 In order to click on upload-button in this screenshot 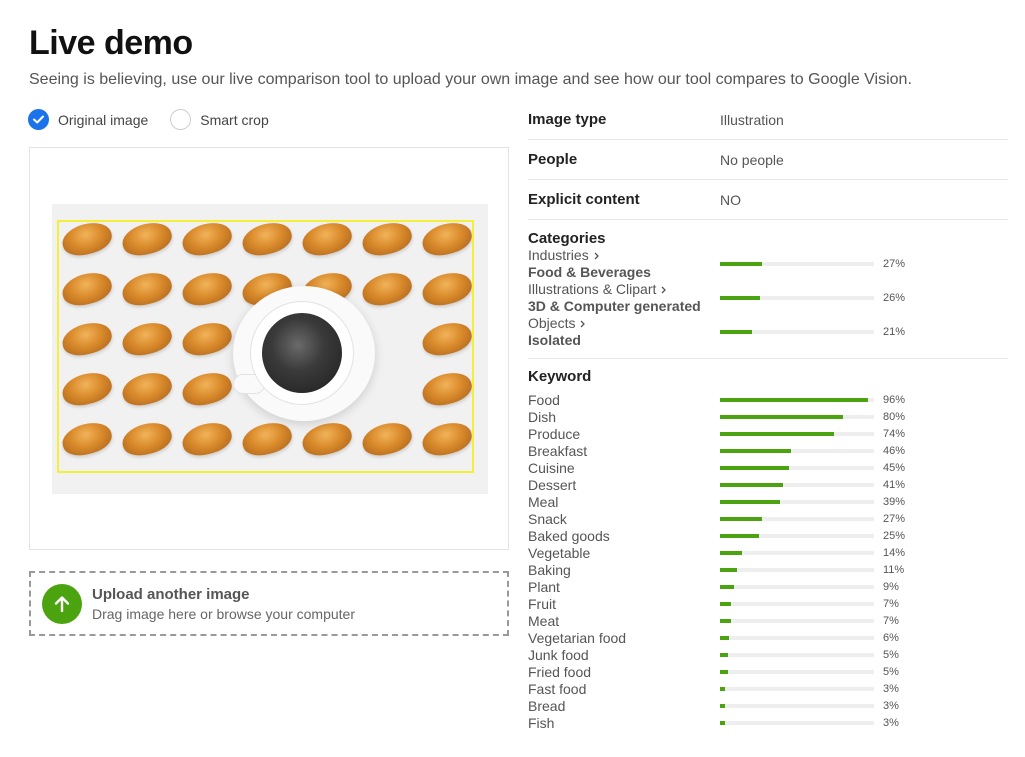, I will do `click(62, 603)`.